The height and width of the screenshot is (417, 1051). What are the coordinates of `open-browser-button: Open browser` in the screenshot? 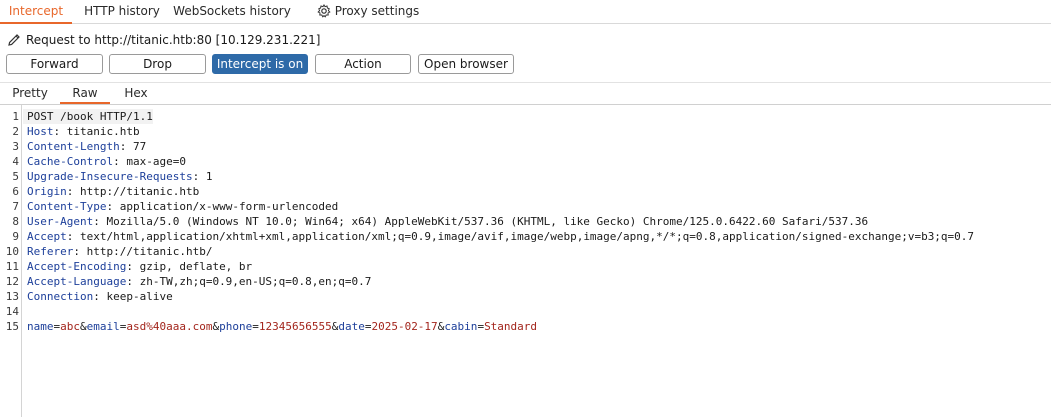 It's located at (466, 64).